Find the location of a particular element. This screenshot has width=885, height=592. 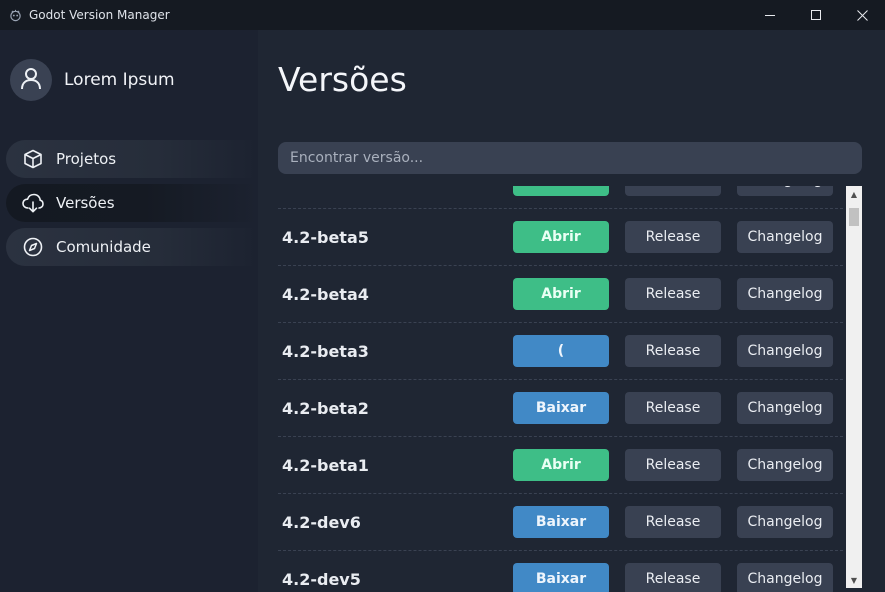

sidebar-item-label: Comunidade is located at coordinates (103, 247).